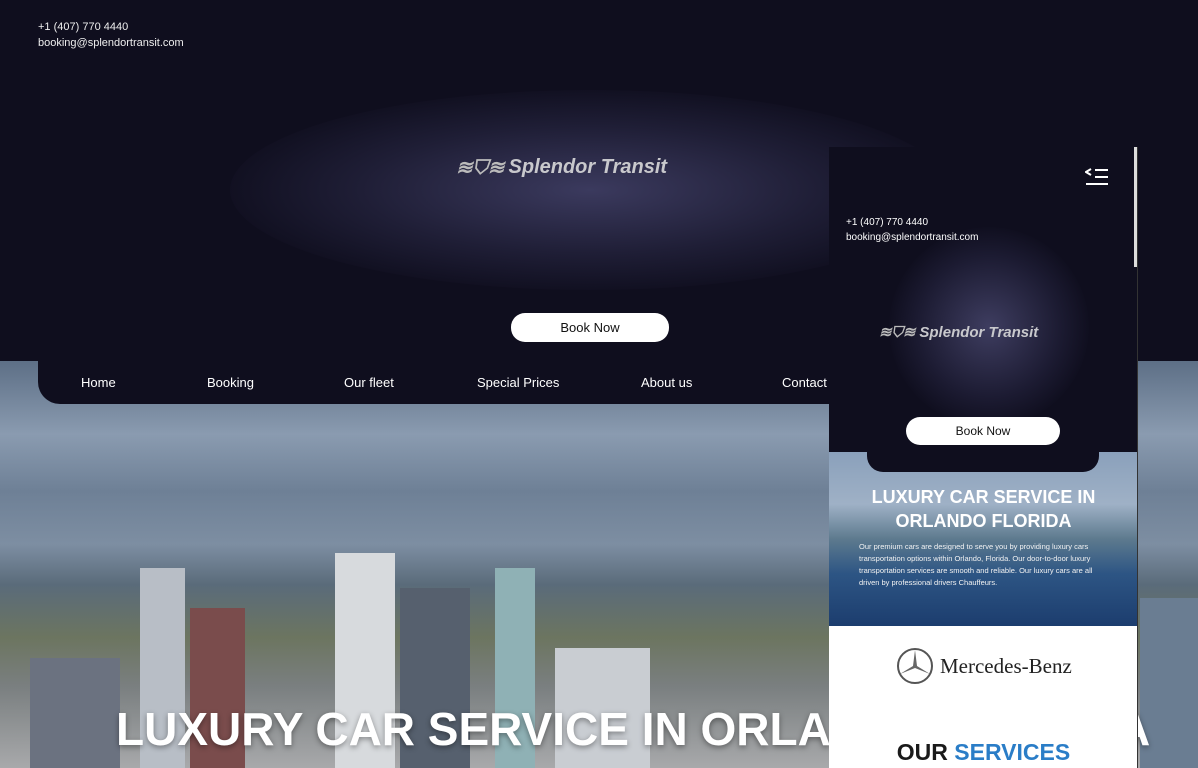 The width and height of the screenshot is (1198, 768). What do you see at coordinates (983, 462) in the screenshot?
I see `mobile-header-tab` at bounding box center [983, 462].